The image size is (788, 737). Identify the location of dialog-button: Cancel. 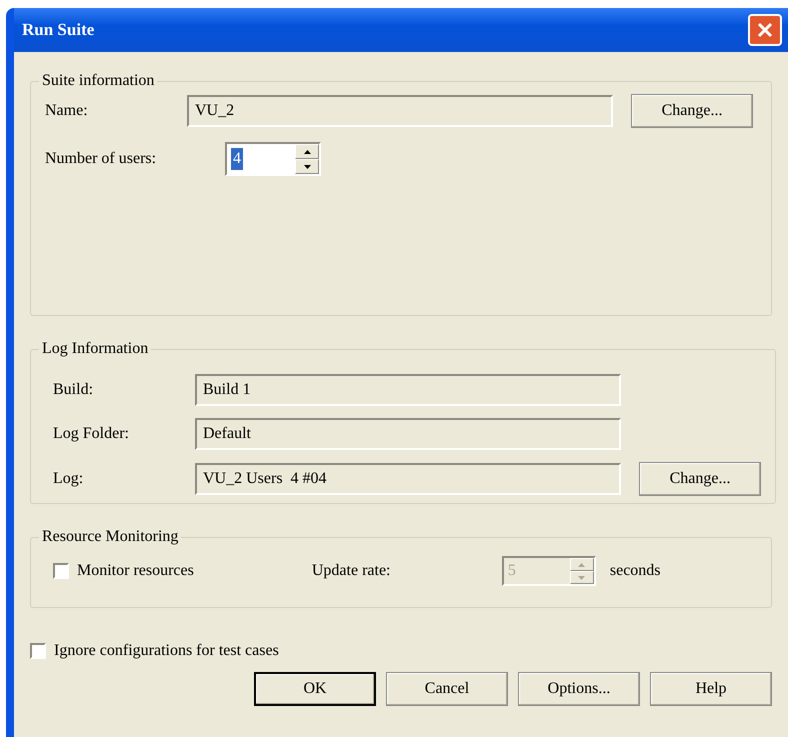
(447, 689).